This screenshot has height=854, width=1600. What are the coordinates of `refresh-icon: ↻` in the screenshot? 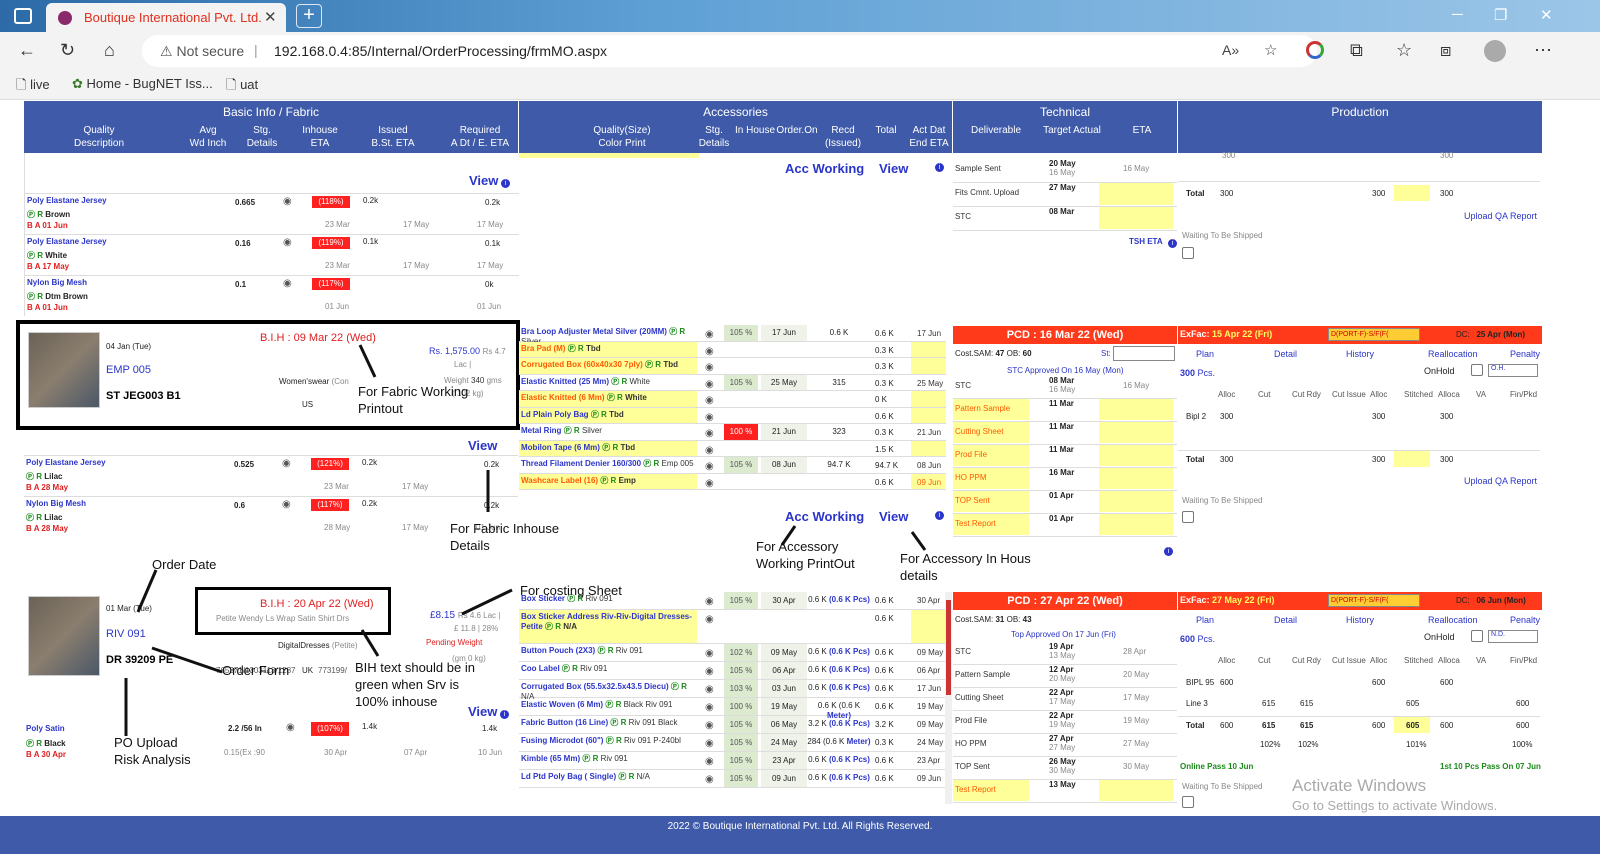 It's located at (67, 50).